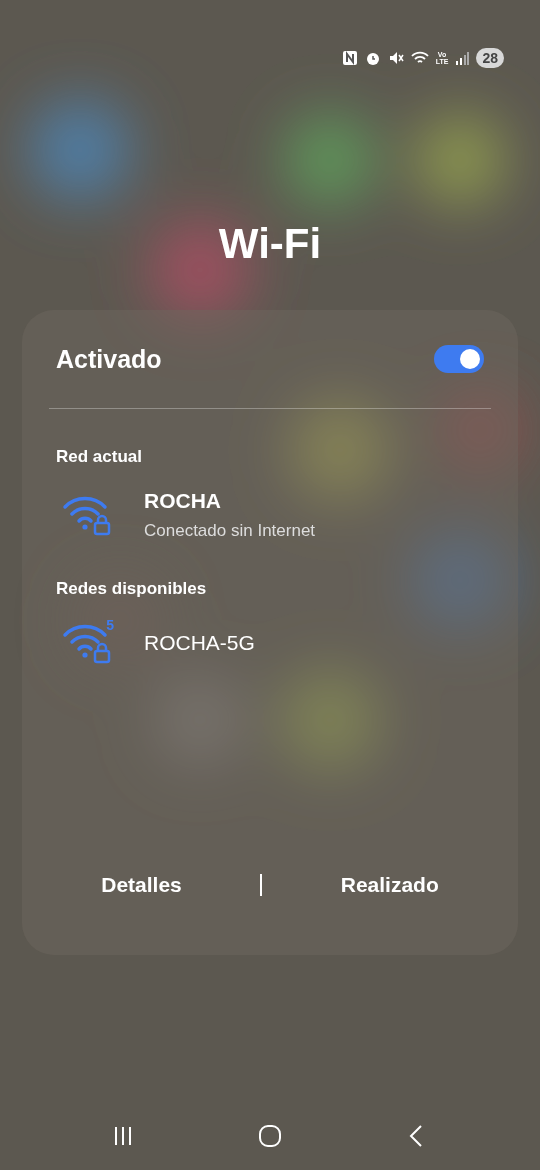 The height and width of the screenshot is (1170, 540). I want to click on mute-icon, so click(395, 58).